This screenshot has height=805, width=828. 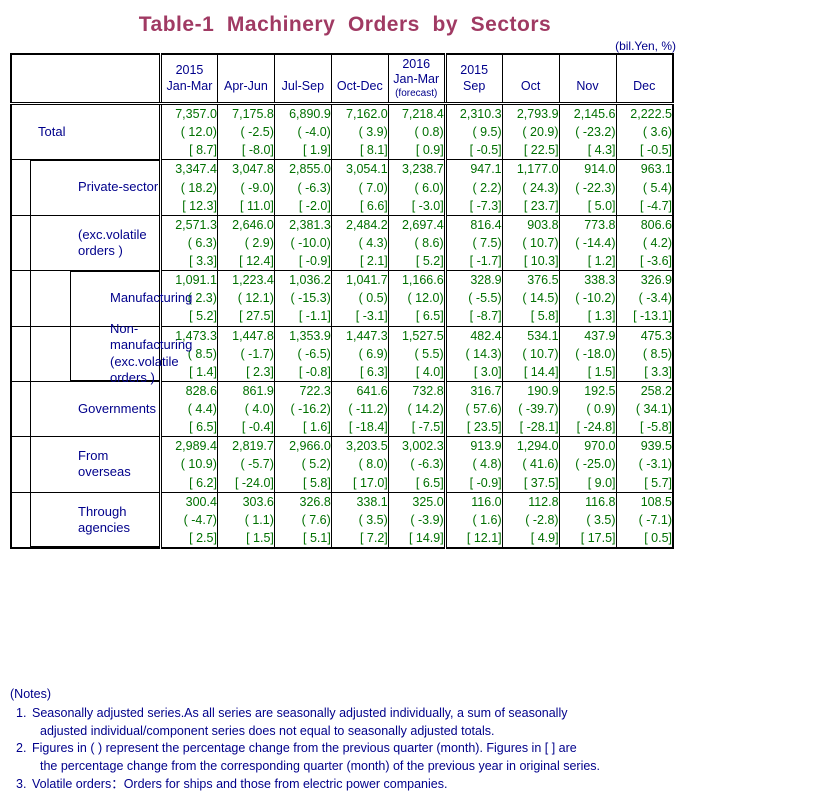 What do you see at coordinates (429, 261) in the screenshot?
I see `cell-yoy-change: [ 5.2]` at bounding box center [429, 261].